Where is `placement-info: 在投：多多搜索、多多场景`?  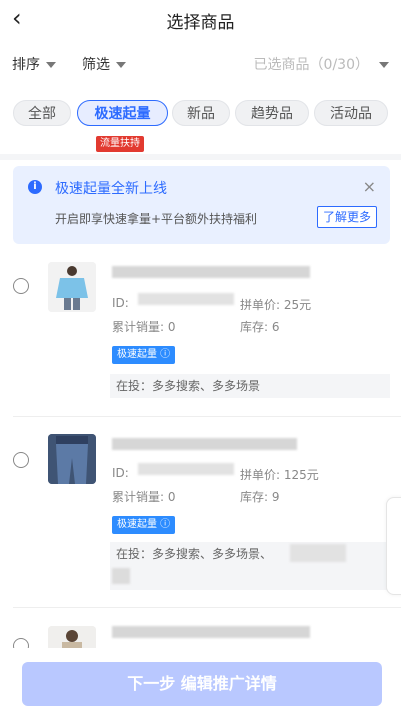
placement-info: 在投：多多搜索、多多场景 is located at coordinates (250, 386).